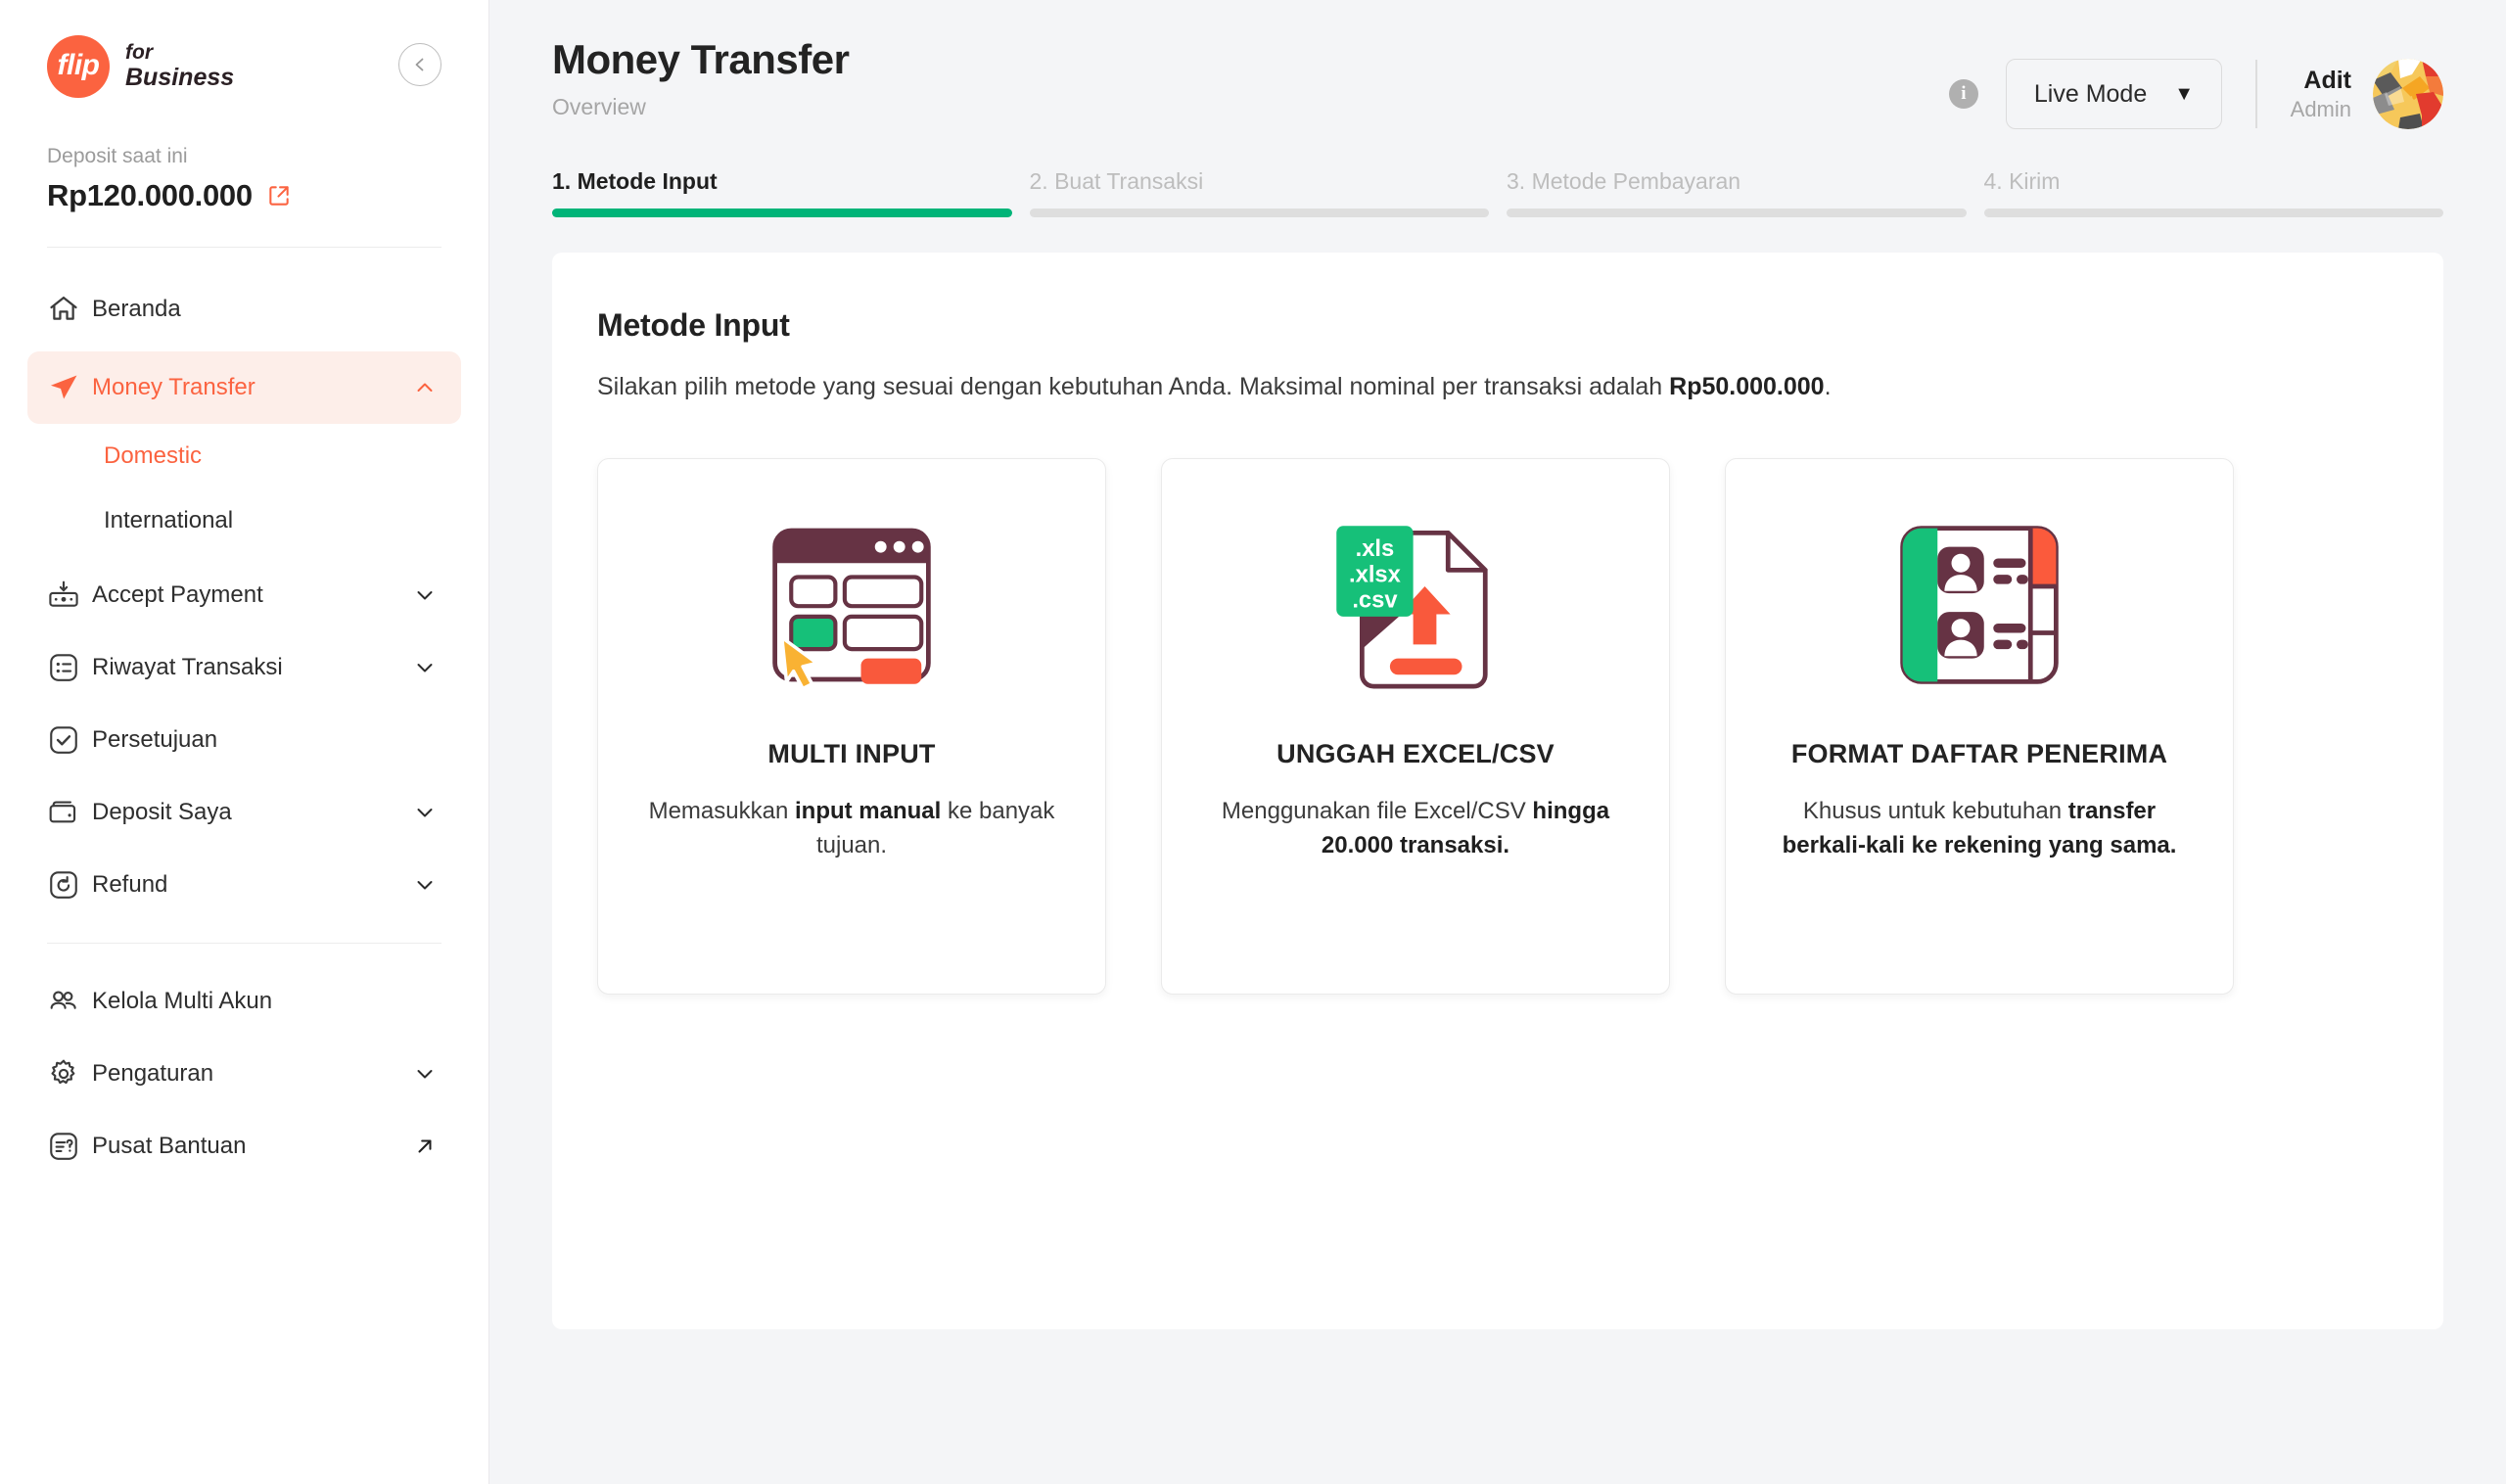  What do you see at coordinates (150, 195) in the screenshot?
I see `deposit-amount: Rp120.000.000` at bounding box center [150, 195].